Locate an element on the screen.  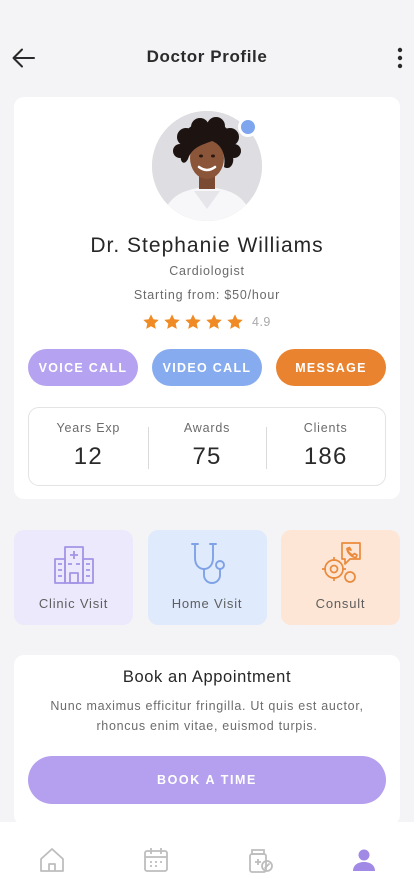
profile-icon is located at coordinates (364, 860).